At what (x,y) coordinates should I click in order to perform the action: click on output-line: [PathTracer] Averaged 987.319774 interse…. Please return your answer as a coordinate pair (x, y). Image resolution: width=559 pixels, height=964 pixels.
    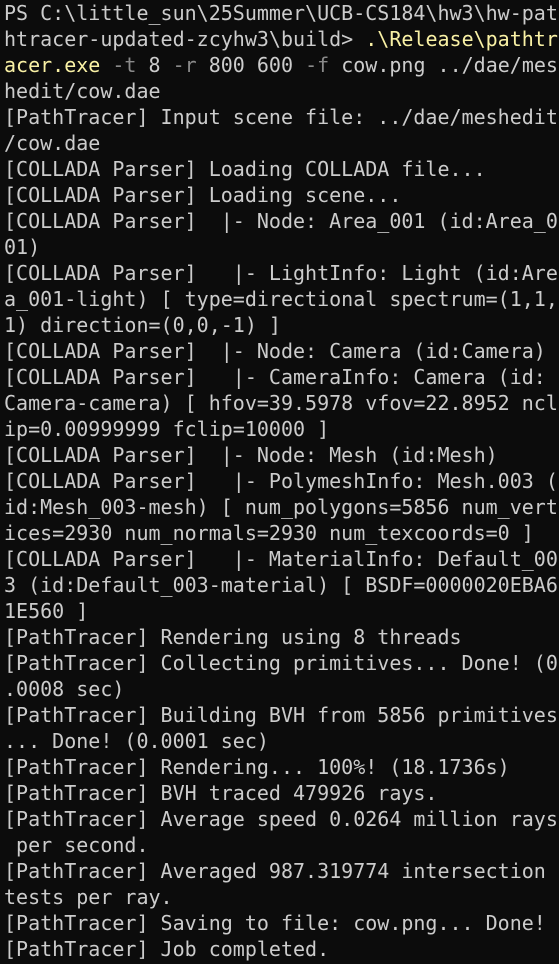
    Looking at the image, I should click on (275, 871).